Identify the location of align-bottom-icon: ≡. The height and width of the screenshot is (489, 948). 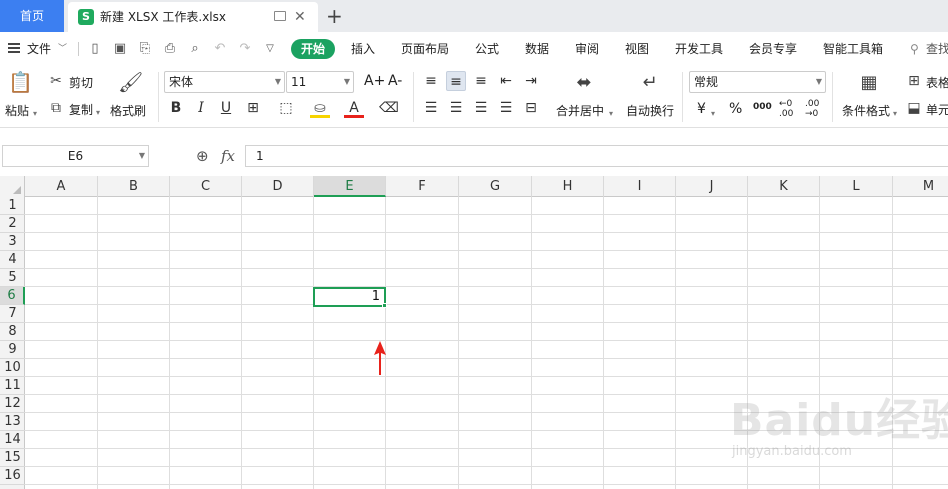
(481, 81).